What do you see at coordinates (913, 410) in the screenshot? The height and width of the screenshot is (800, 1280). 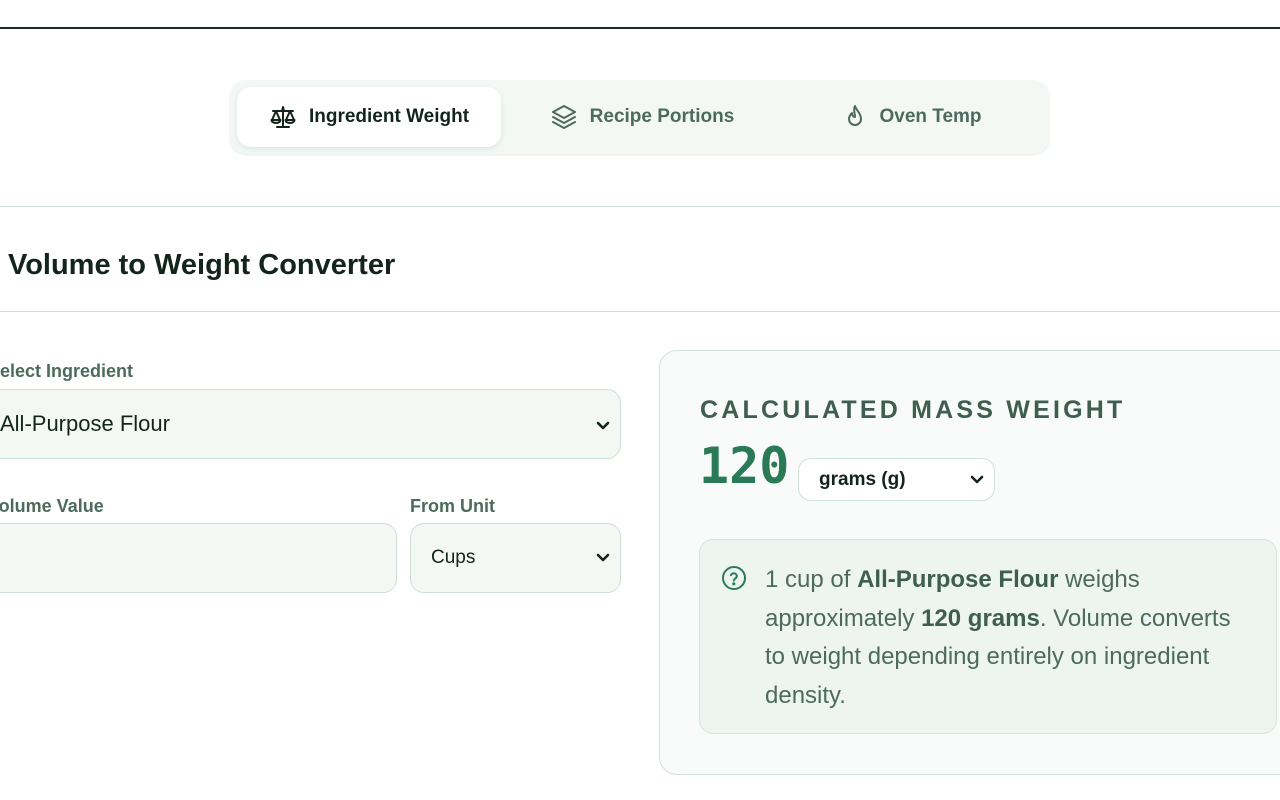 I see `result-heading: CALCULATED MASS WEIGHT` at bounding box center [913, 410].